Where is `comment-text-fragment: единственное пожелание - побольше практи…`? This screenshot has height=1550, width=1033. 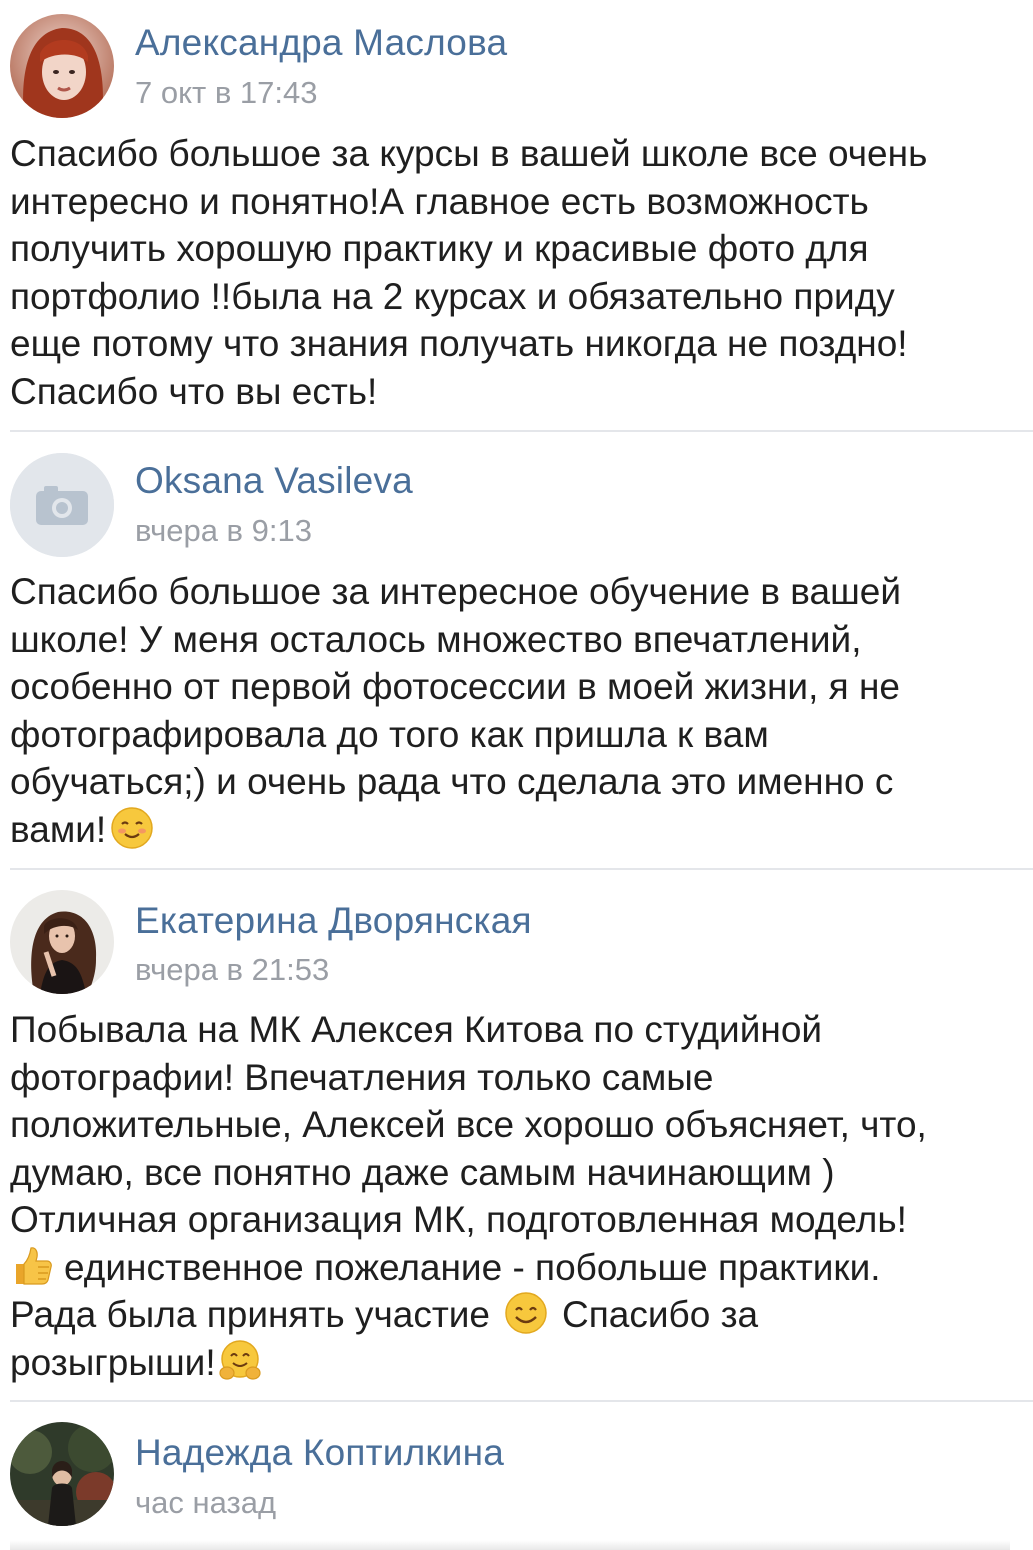
comment-text-fragment: единственное пожелание - побольше практи… is located at coordinates (472, 1267).